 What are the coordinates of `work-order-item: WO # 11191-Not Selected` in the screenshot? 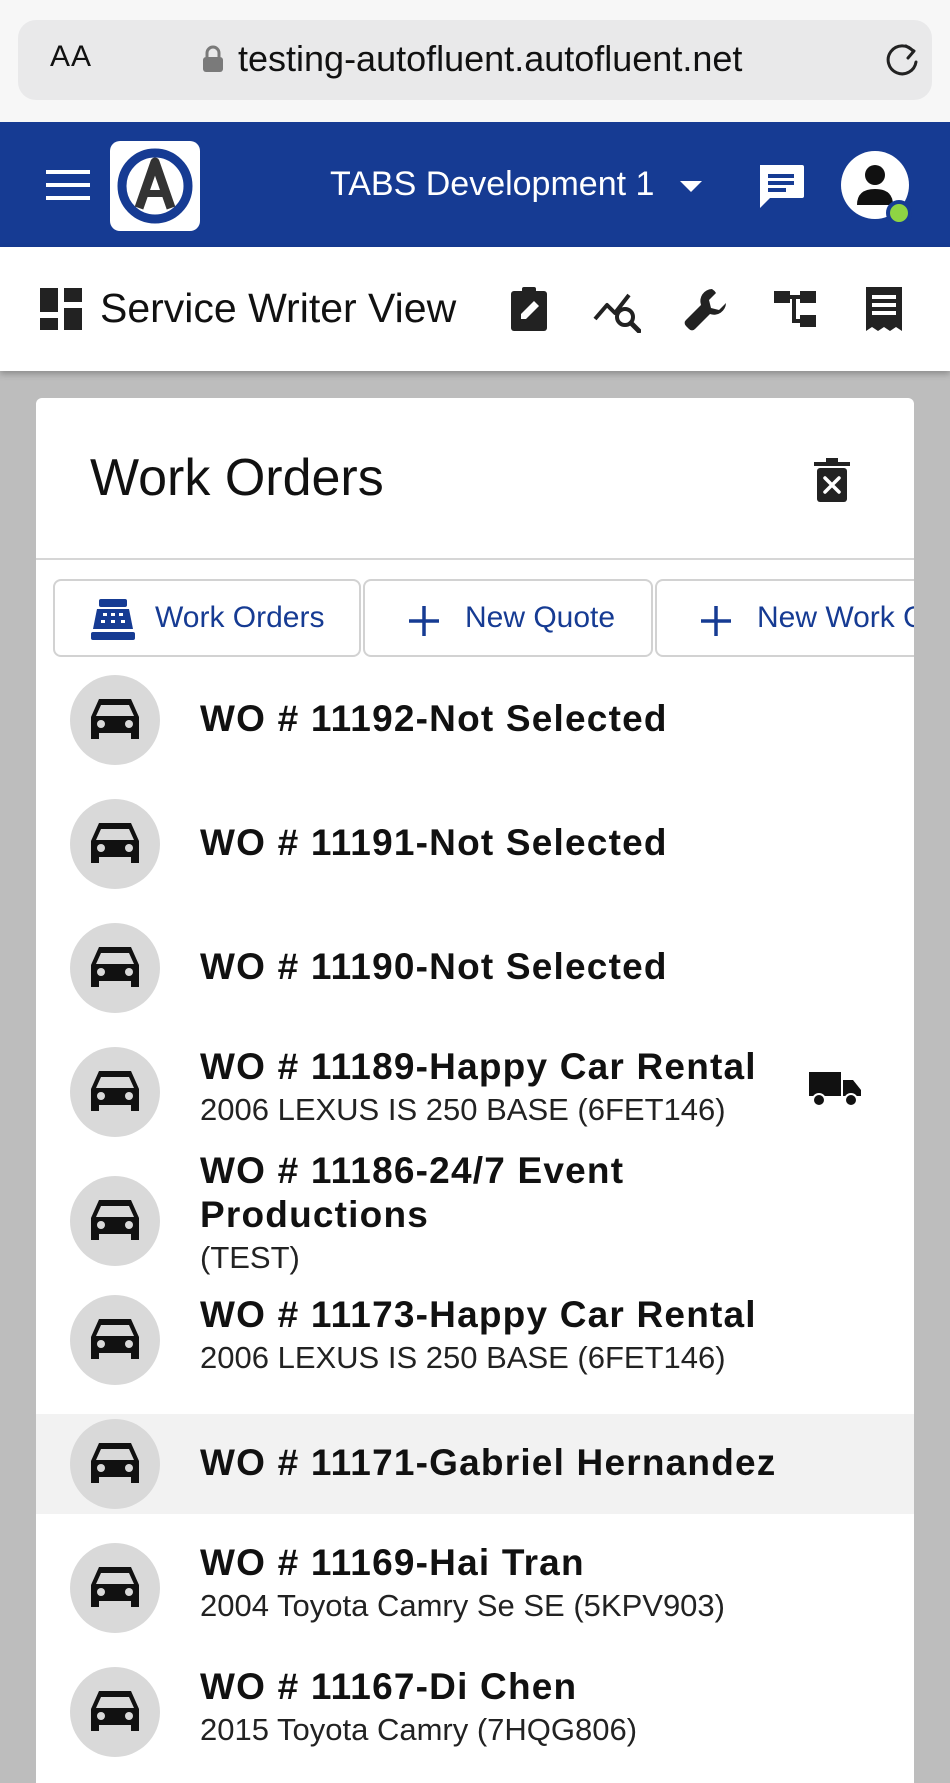 It's located at (475, 844).